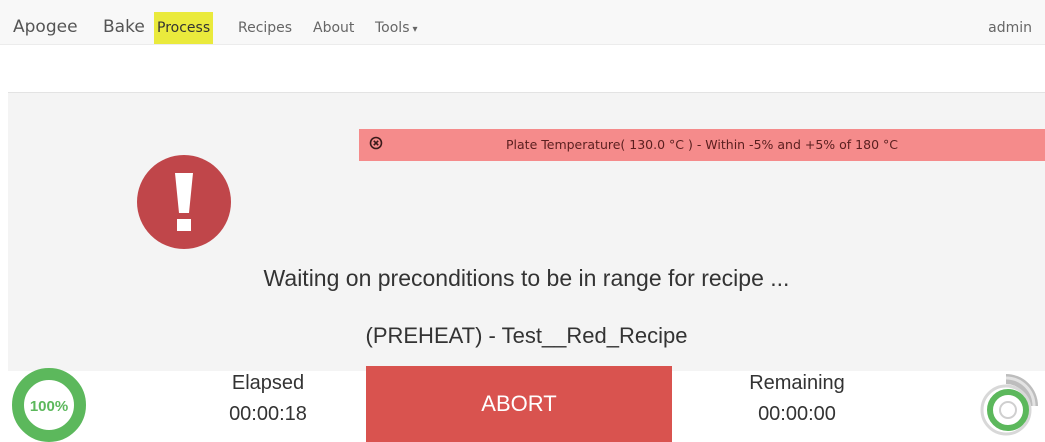  What do you see at coordinates (1009, 405) in the screenshot?
I see `circular-gauge-icon` at bounding box center [1009, 405].